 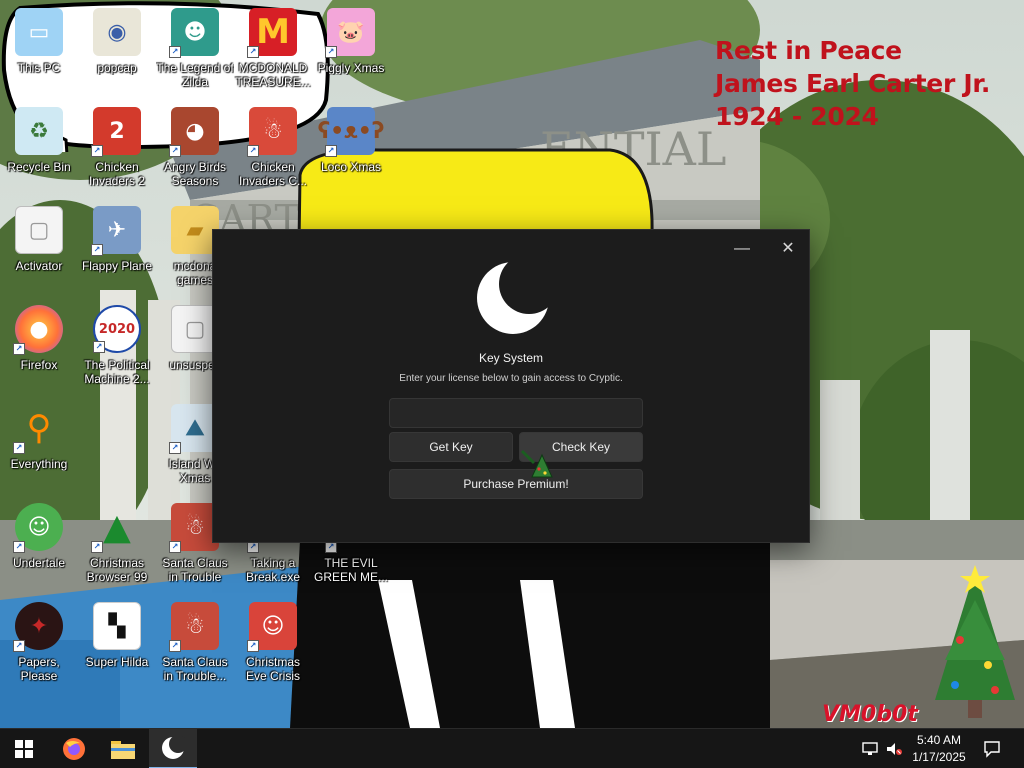 What do you see at coordinates (939, 749) in the screenshot?
I see `system-clock: 5:40 AM 1/17/2025` at bounding box center [939, 749].